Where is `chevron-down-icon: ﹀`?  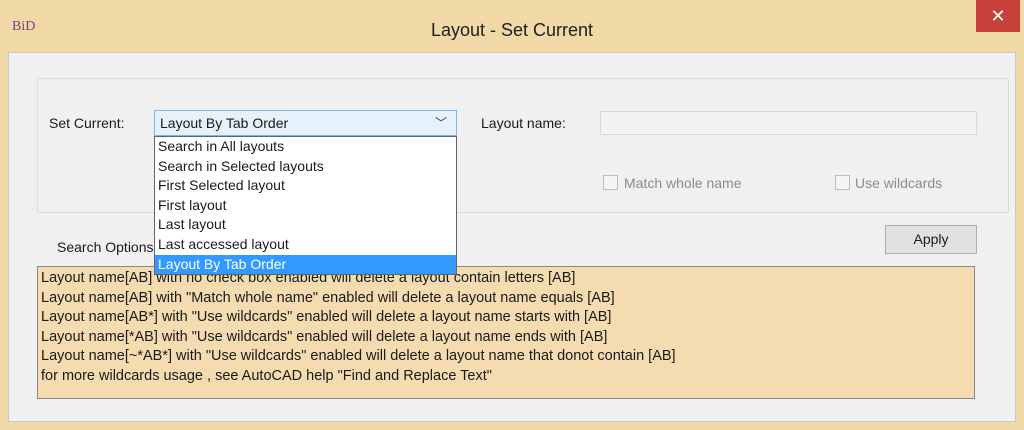 chevron-down-icon: ﹀ is located at coordinates (441, 123).